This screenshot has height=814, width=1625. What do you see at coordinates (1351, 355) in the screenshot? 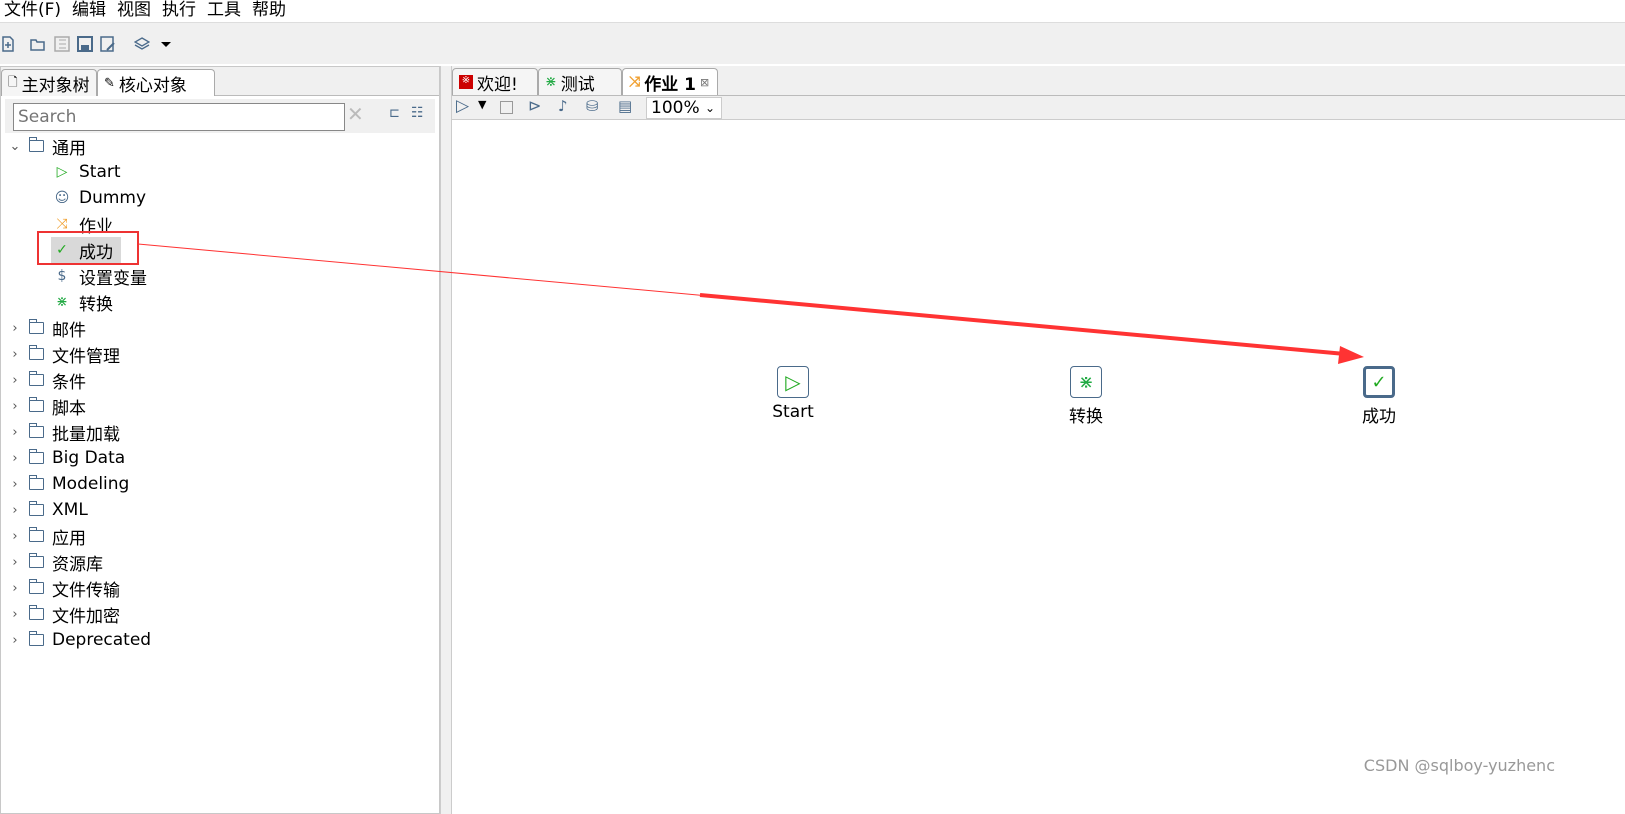
I see `arrow-head` at bounding box center [1351, 355].